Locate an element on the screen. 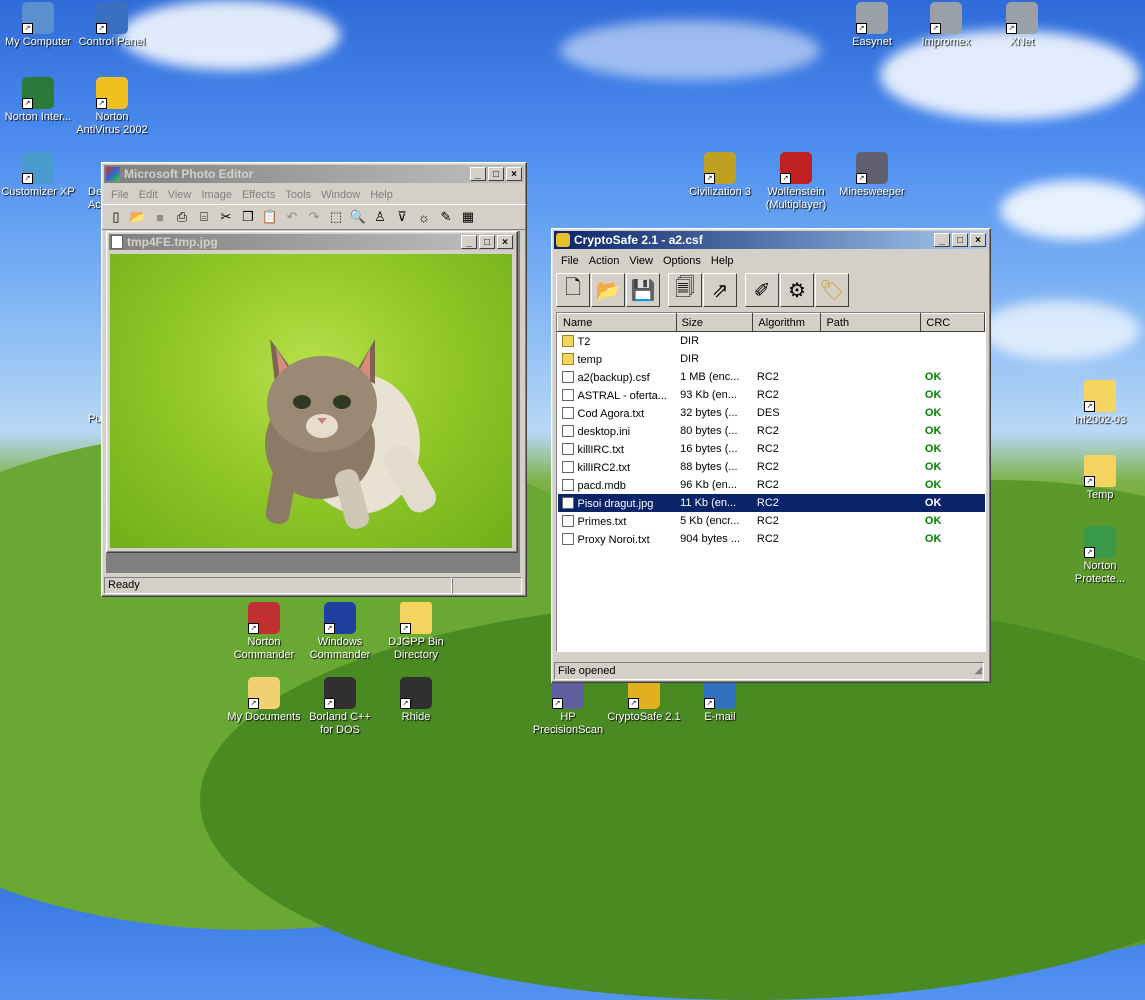 The image size is (1145, 1000). desktop-icon-norton-antivirus-2002: ↗ Norton AntiVirus 2002 is located at coordinates (112, 107).